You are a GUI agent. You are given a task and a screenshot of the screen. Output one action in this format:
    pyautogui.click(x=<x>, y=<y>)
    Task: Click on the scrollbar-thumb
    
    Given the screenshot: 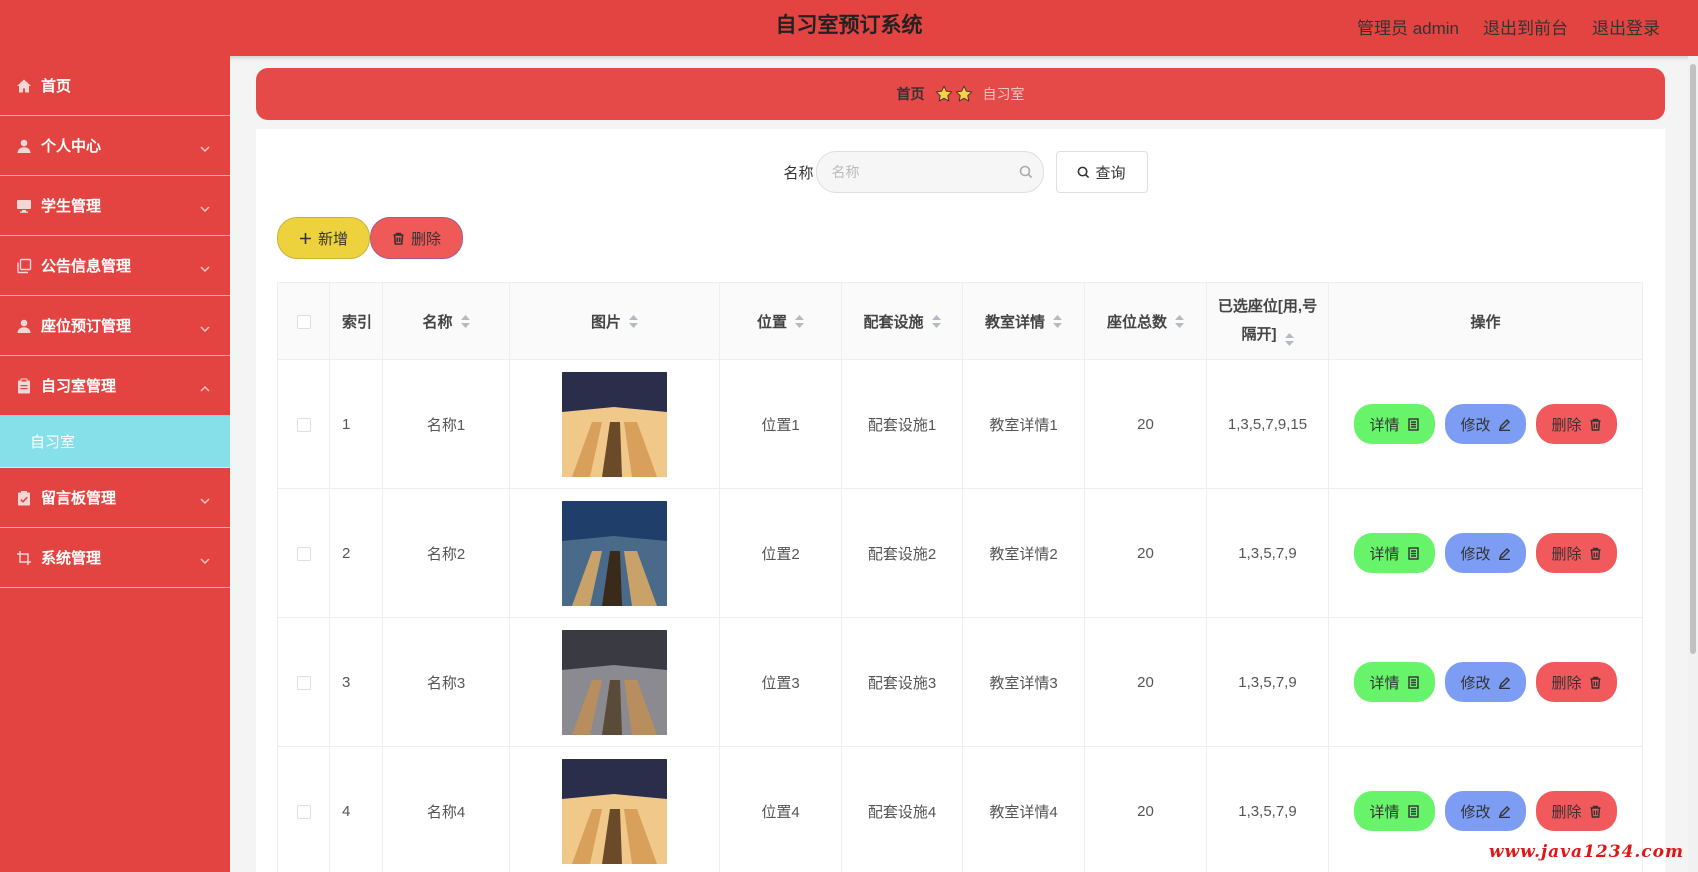 What is the action you would take?
    pyautogui.click(x=1693, y=359)
    